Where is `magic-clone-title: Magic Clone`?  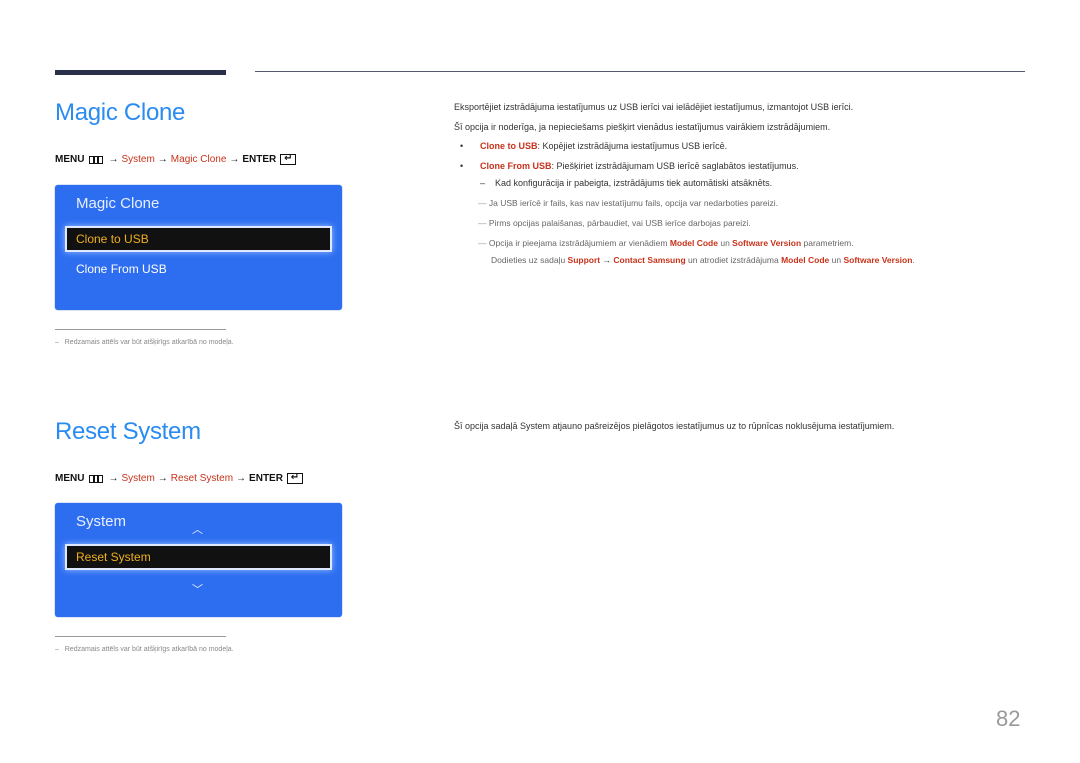
magic-clone-title: Magic Clone is located at coordinates (120, 112).